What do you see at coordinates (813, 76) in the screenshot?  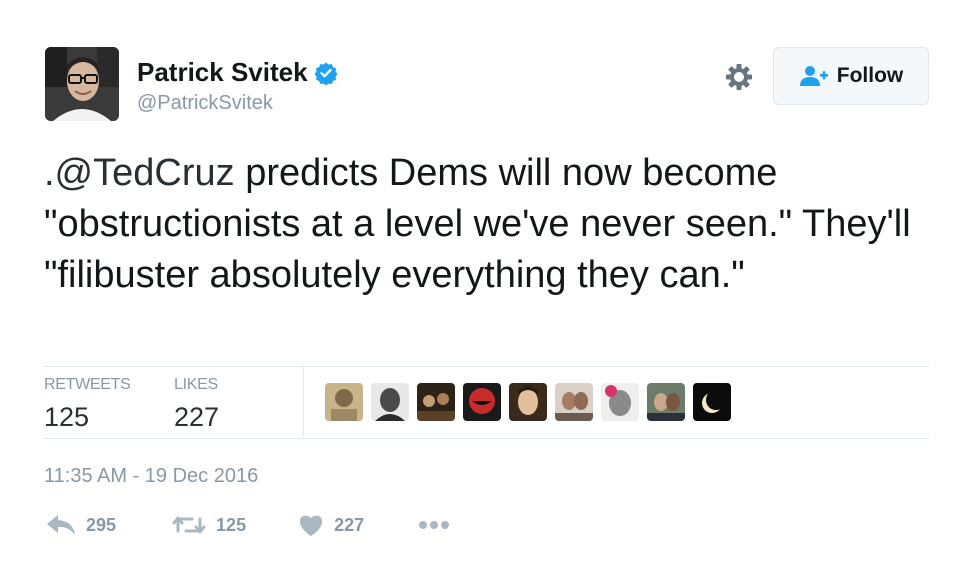 I see `add-user-icon` at bounding box center [813, 76].